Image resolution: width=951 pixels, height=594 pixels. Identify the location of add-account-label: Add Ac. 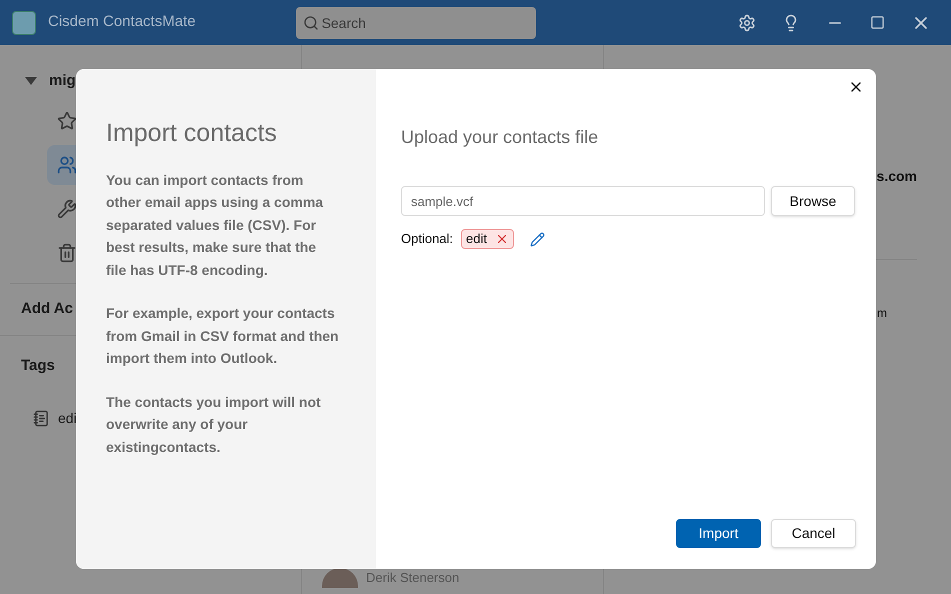
(47, 309).